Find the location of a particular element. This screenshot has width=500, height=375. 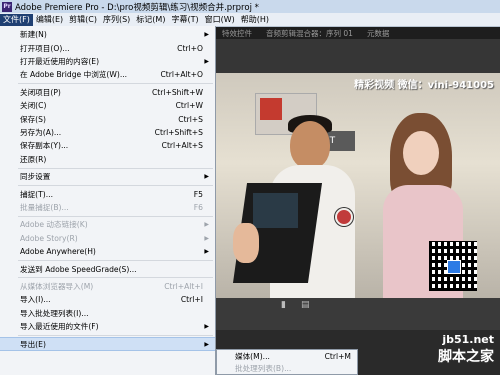

file-menu-item: 还原(R) is located at coordinates (107, 160).